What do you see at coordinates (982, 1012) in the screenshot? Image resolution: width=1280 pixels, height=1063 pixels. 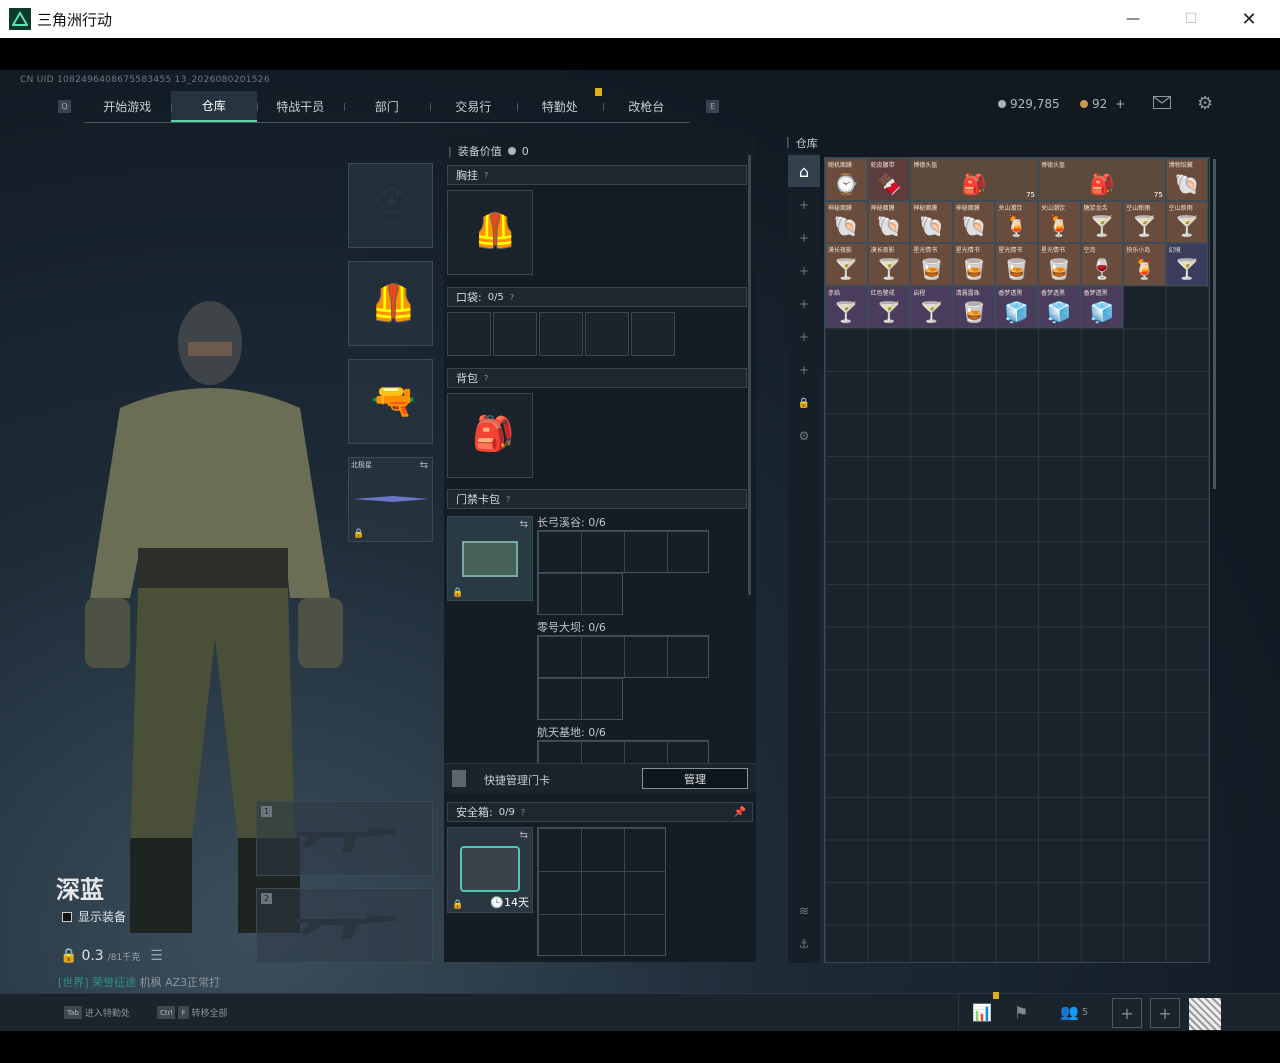 I see `stats-chart-icon: 📊` at bounding box center [982, 1012].